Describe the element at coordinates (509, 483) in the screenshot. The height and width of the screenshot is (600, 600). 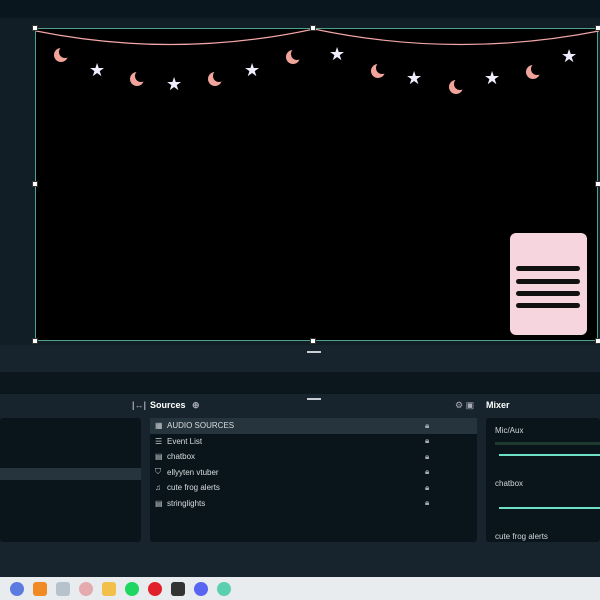
I see `mixer-channel-label: chatbox` at that location.